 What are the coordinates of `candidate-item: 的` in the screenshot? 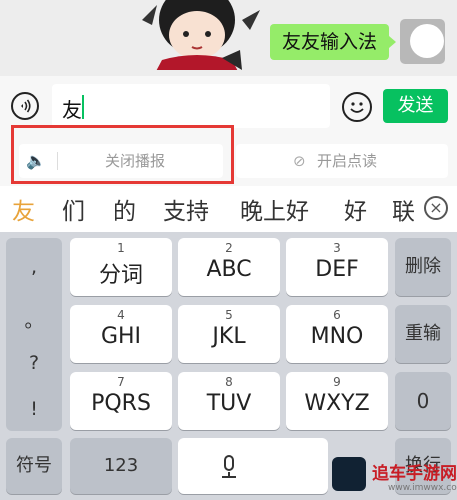 It's located at (124, 209).